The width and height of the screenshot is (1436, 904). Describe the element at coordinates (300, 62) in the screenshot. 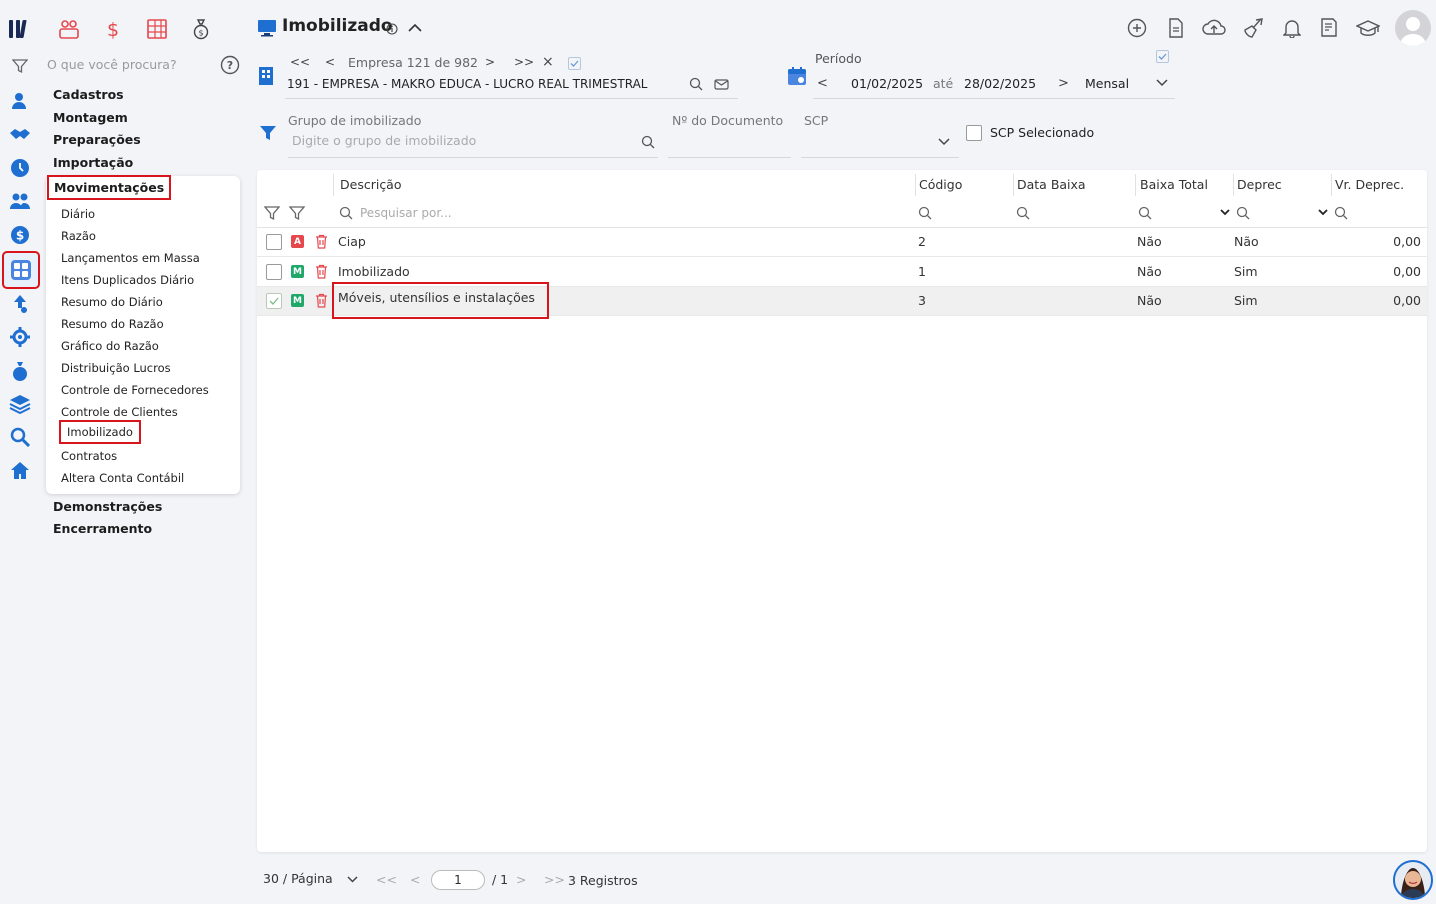

I see `company-first-button: <<` at that location.